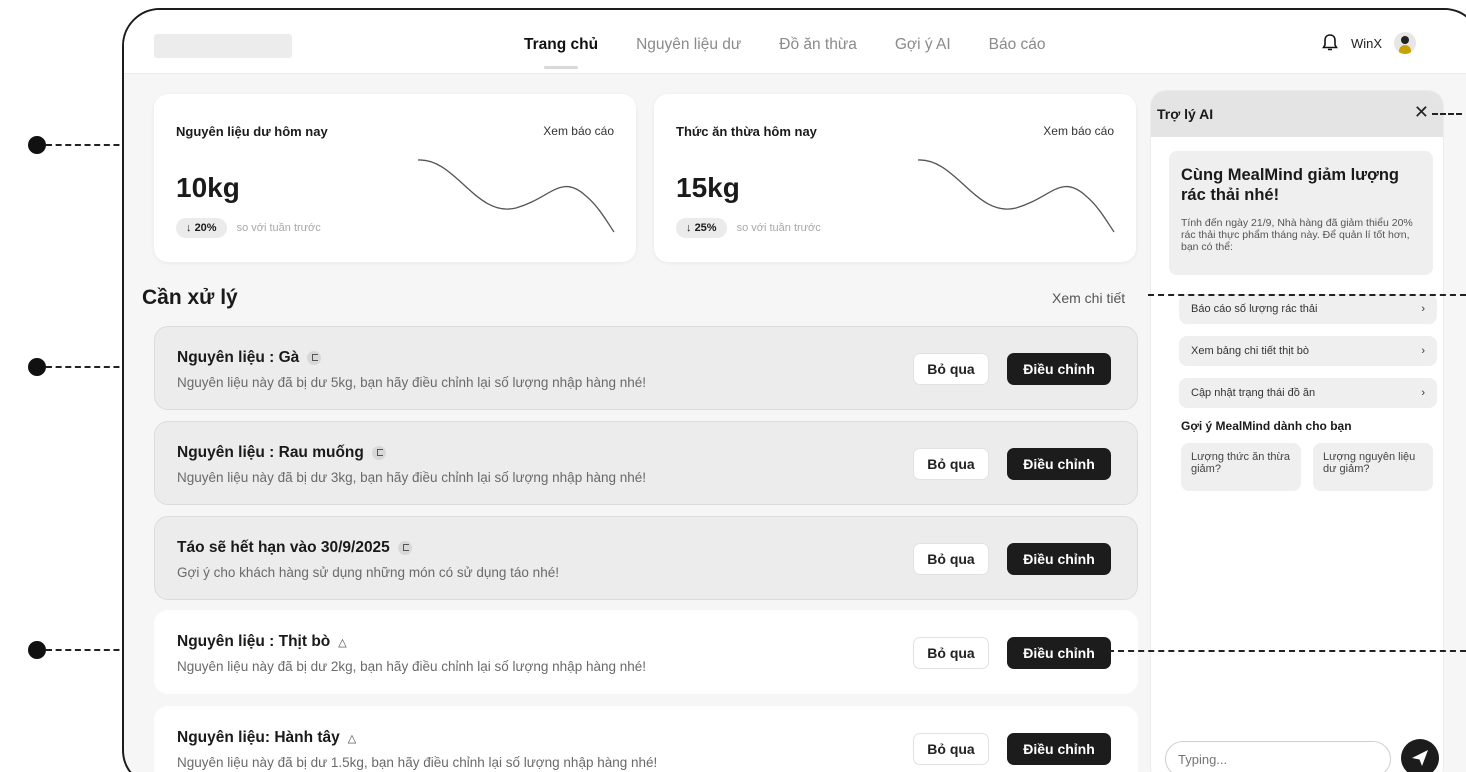 The width and height of the screenshot is (1466, 772). Describe the element at coordinates (1266, 426) in the screenshot. I see `ai-suggestions-title: Gợi ý MealMind dành cho bạn` at that location.